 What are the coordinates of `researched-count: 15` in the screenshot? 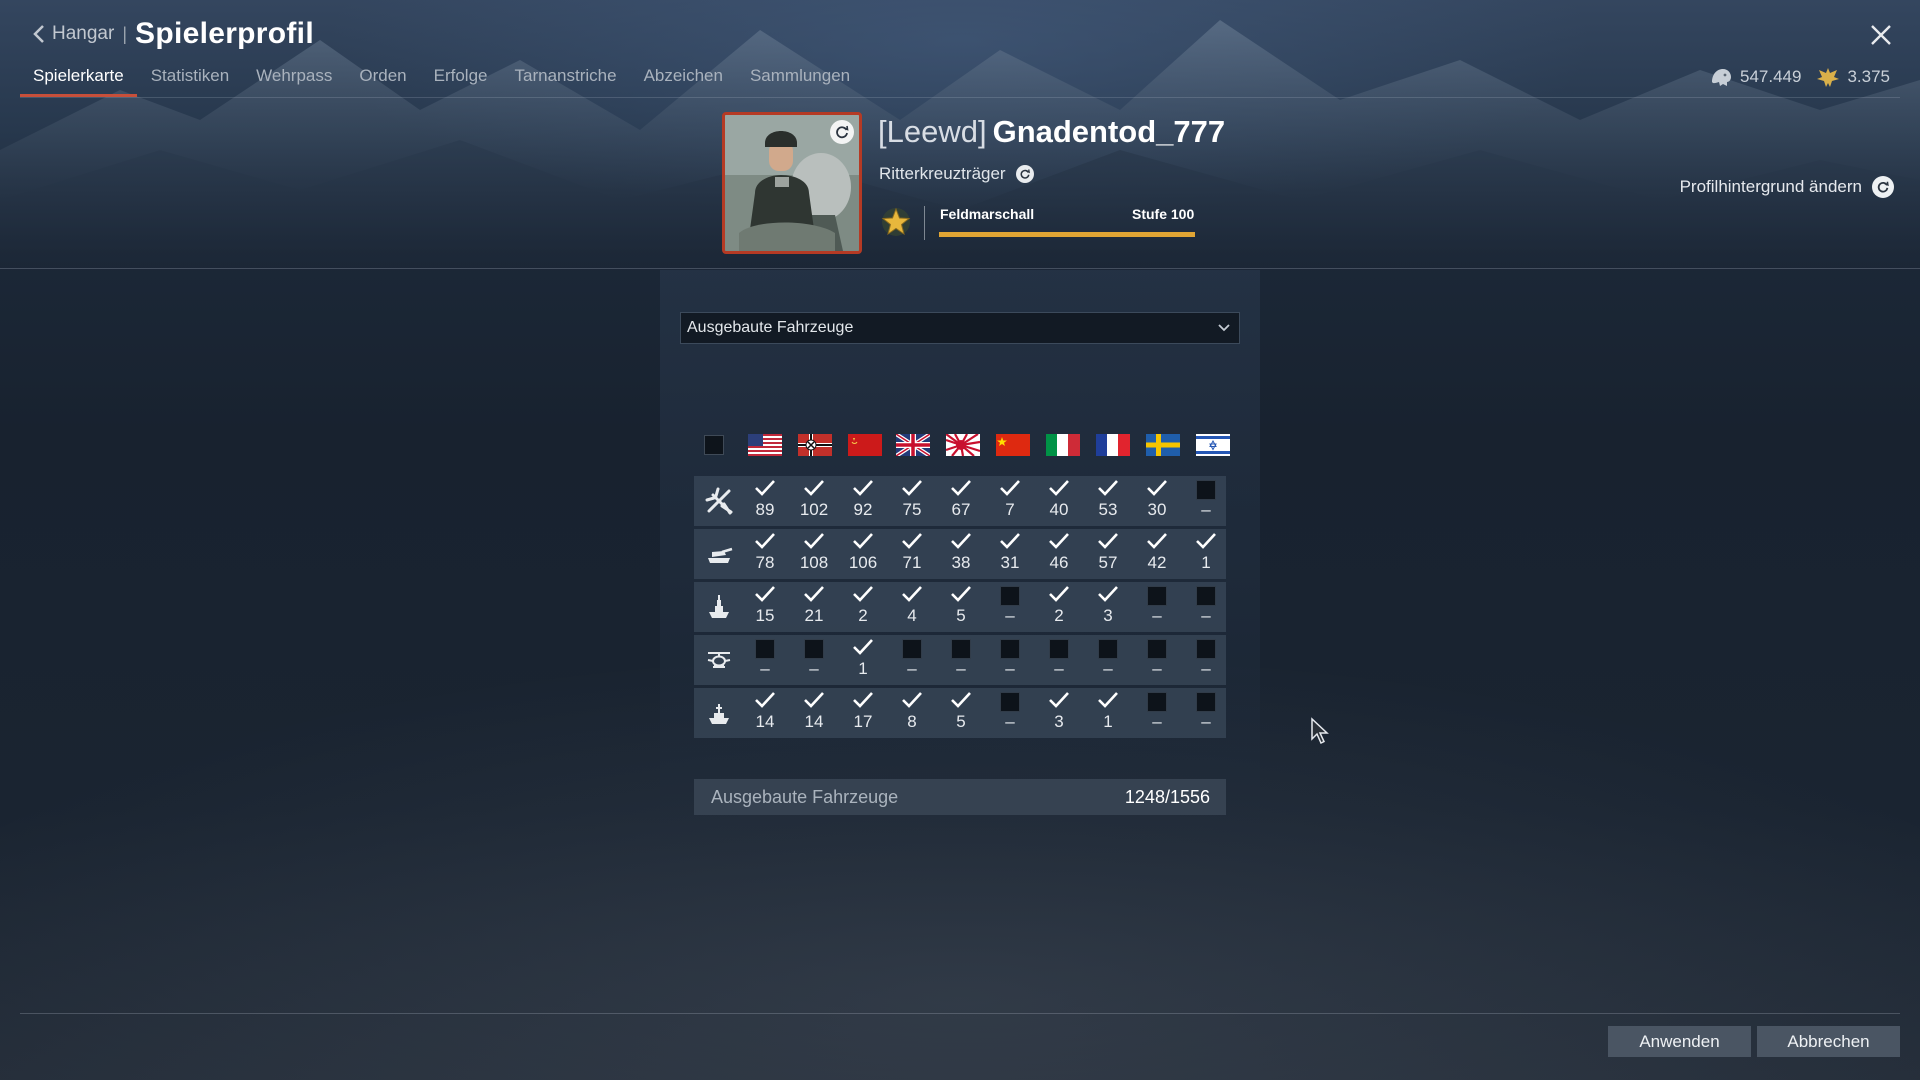 It's located at (765, 615).